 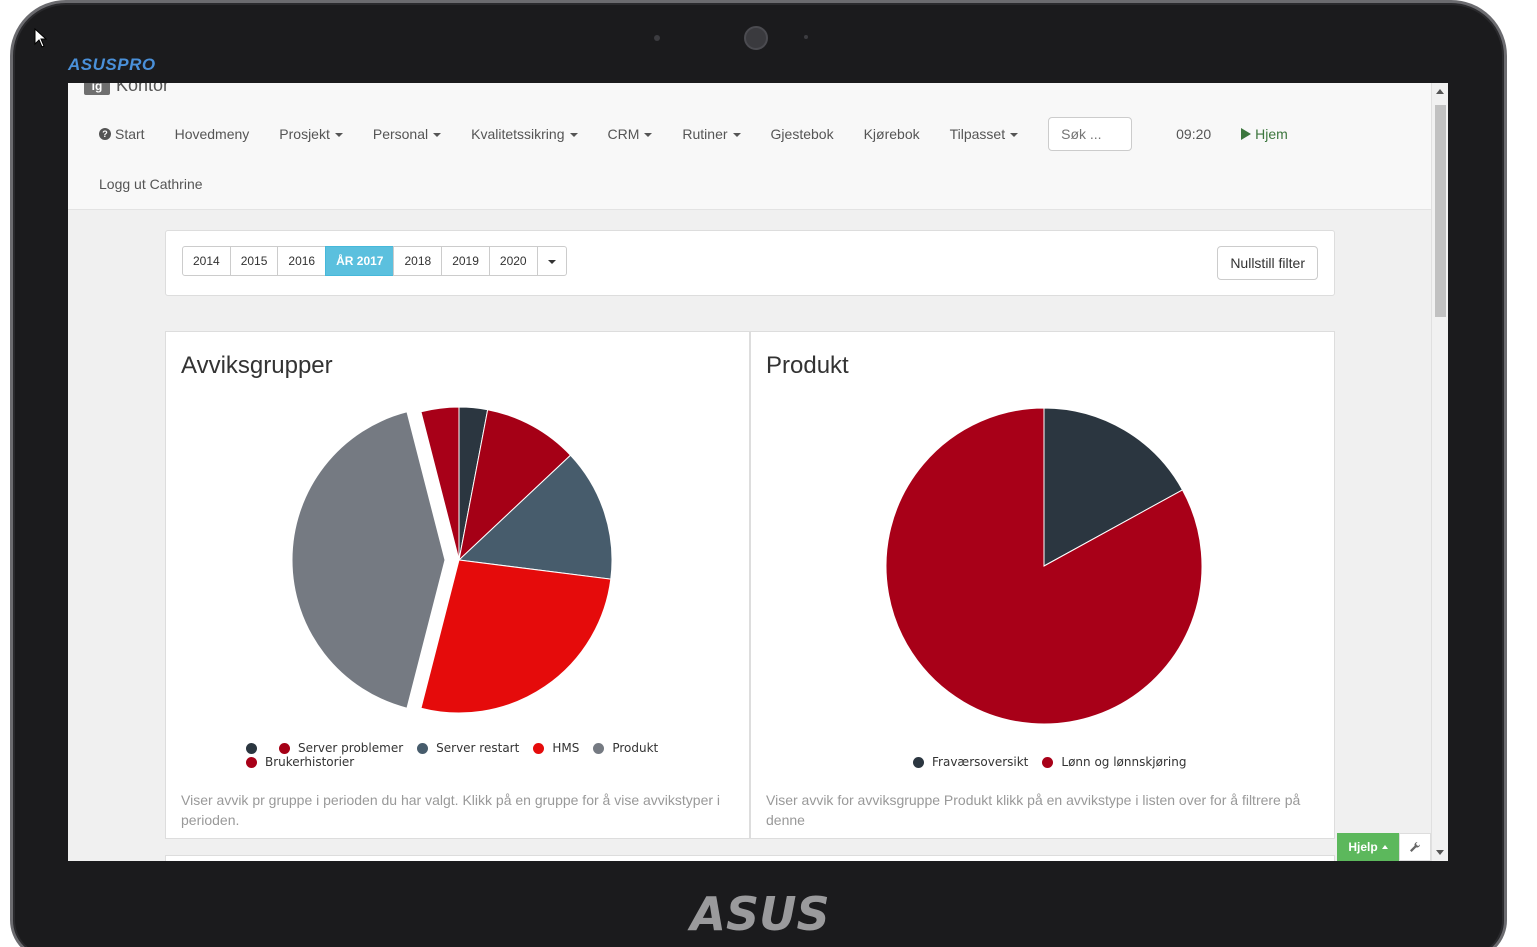 I want to click on legend-item: Server problemer, so click(x=341, y=748).